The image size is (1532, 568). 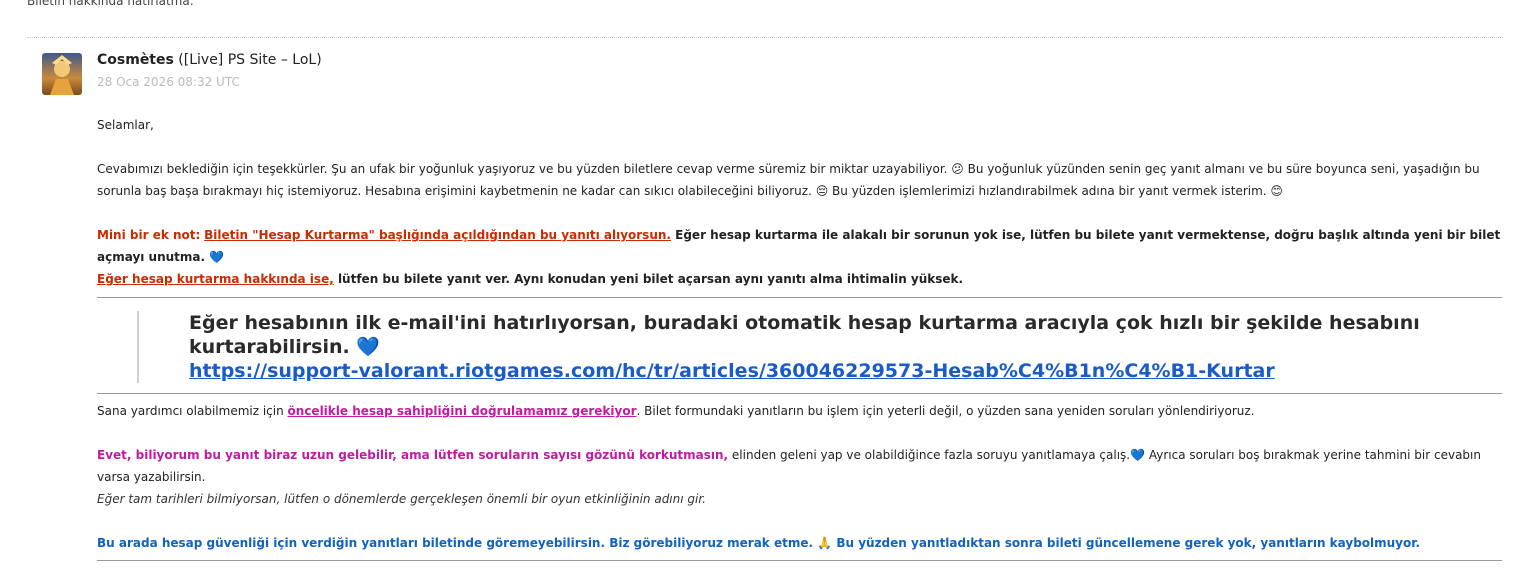 What do you see at coordinates (215, 279) in the screenshot?
I see `recovery-link: Eğer hesap kurtarma hakkında ise,` at bounding box center [215, 279].